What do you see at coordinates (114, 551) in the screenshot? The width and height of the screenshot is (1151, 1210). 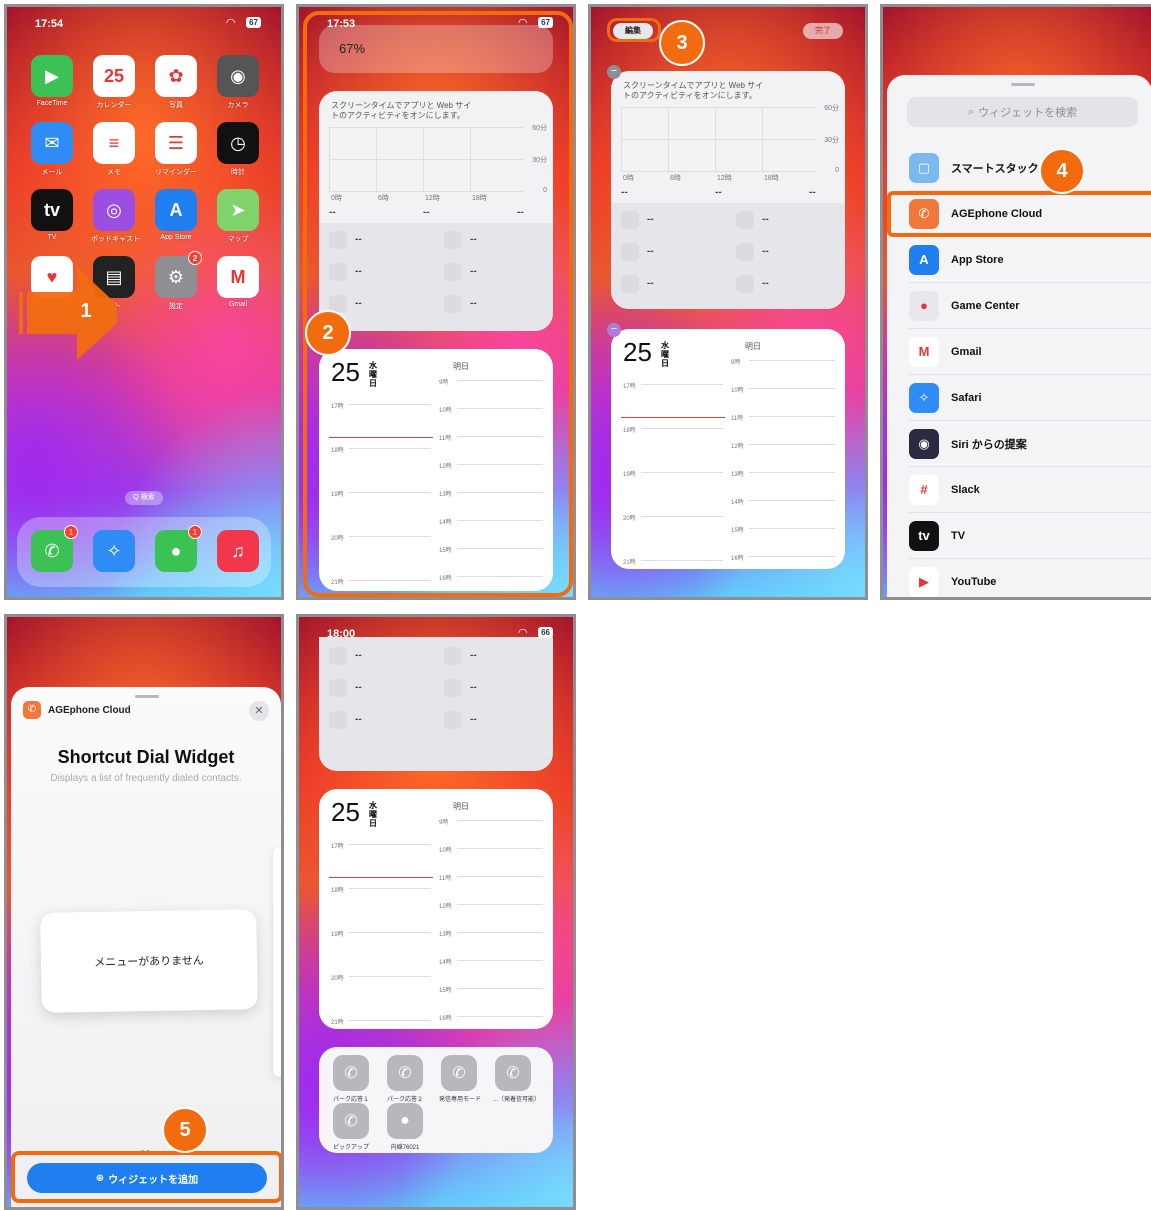 I see `safari-icon: ✧` at bounding box center [114, 551].